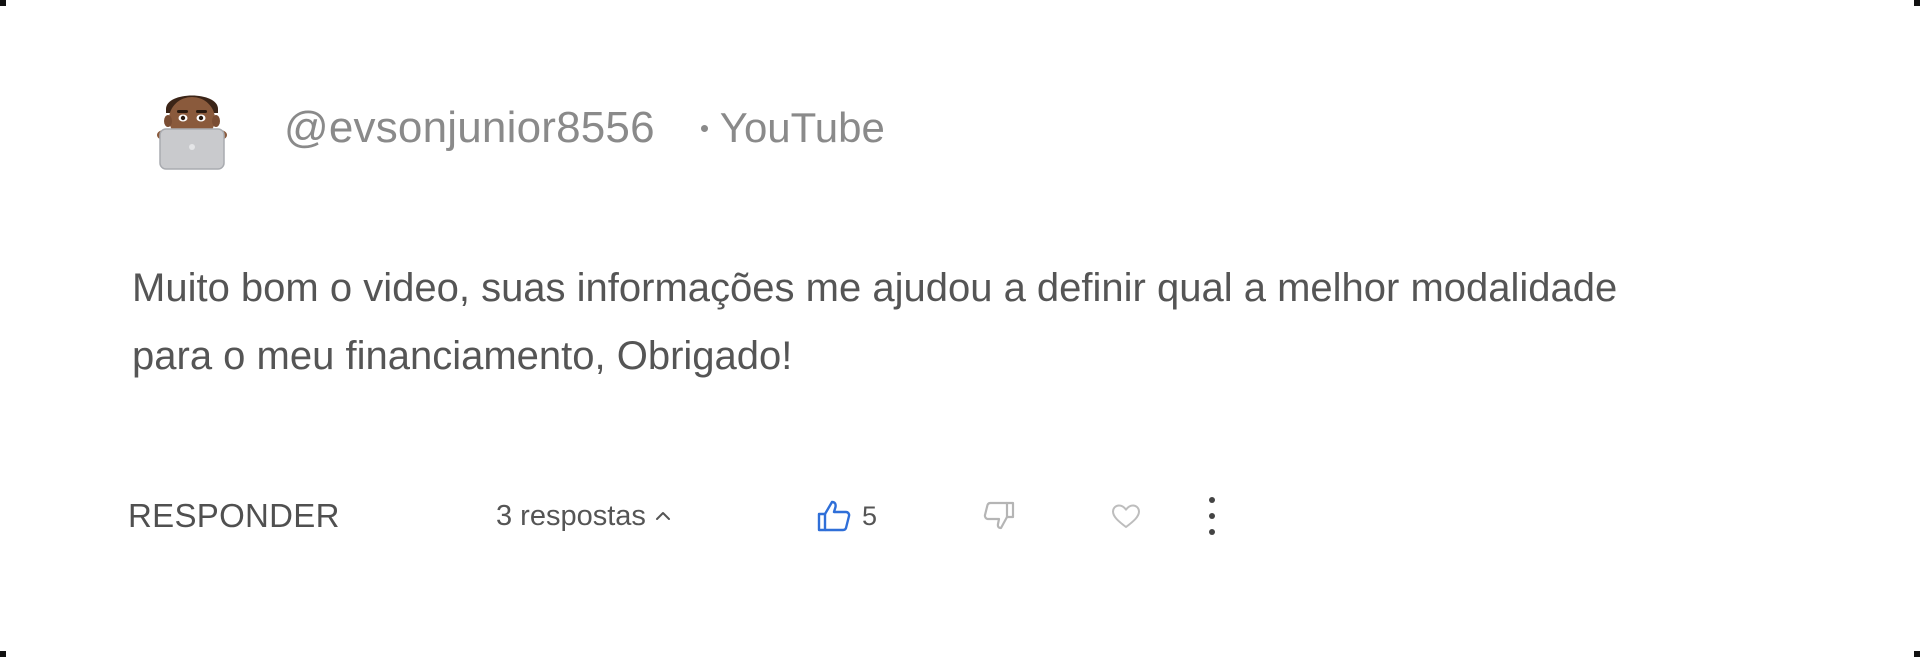 This screenshot has width=1920, height=657. Describe the element at coordinates (571, 515) in the screenshot. I see `replies-label: 3 respostas` at that location.